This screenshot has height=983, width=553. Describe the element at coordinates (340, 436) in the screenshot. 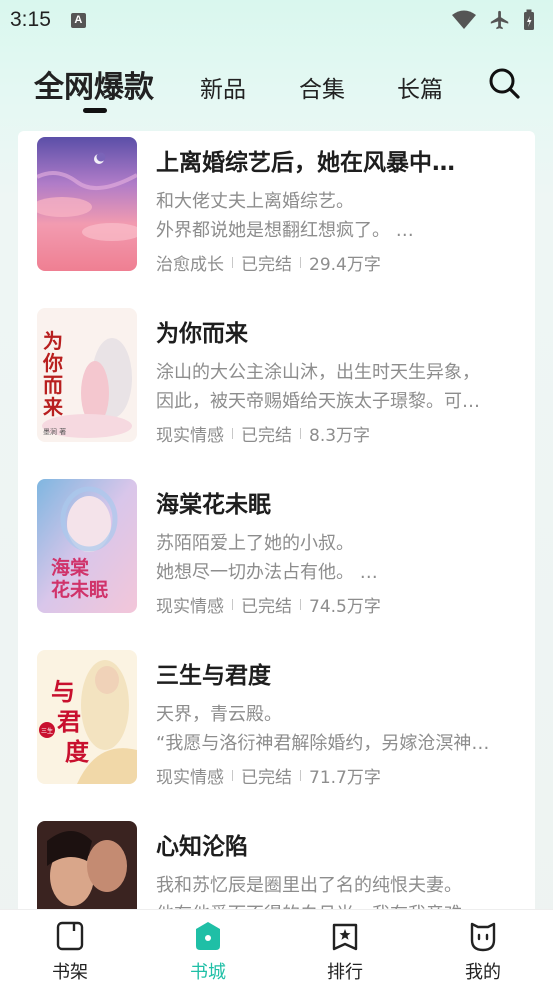

I see `book-word-count: 8.3万字` at that location.